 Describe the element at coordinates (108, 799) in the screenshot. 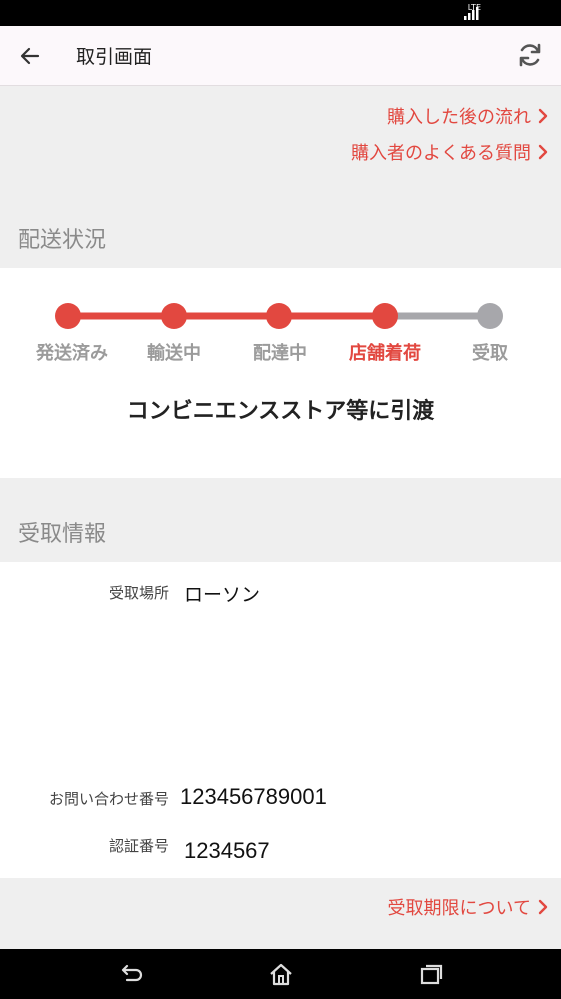

I see `inquiry-number-label: お問い合わせ番号` at that location.